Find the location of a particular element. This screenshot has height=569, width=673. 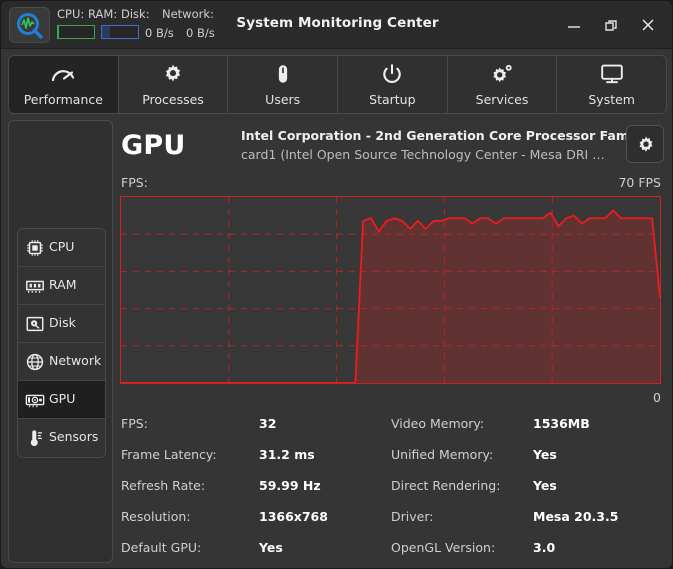

gpu-settings-button is located at coordinates (645, 144).